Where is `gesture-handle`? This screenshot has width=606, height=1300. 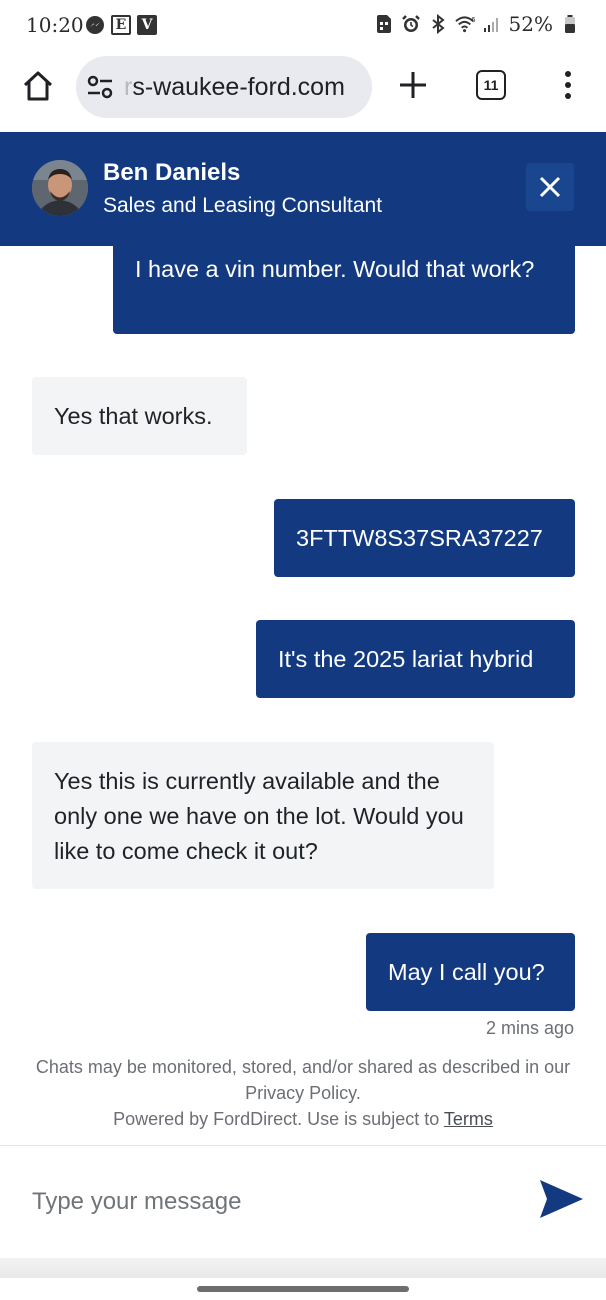
gesture-handle is located at coordinates (303, 1289).